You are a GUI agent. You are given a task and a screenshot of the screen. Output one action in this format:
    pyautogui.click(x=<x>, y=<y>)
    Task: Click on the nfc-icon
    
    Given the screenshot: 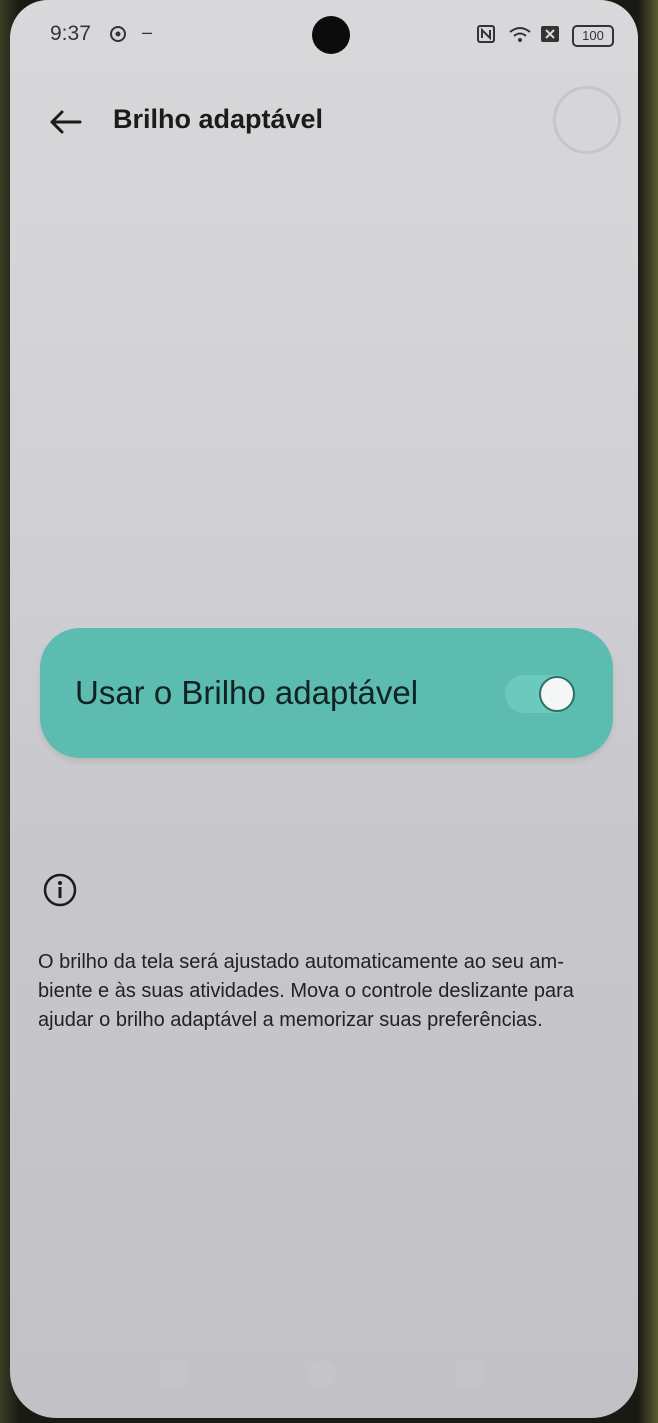 What is the action you would take?
    pyautogui.click(x=486, y=36)
    